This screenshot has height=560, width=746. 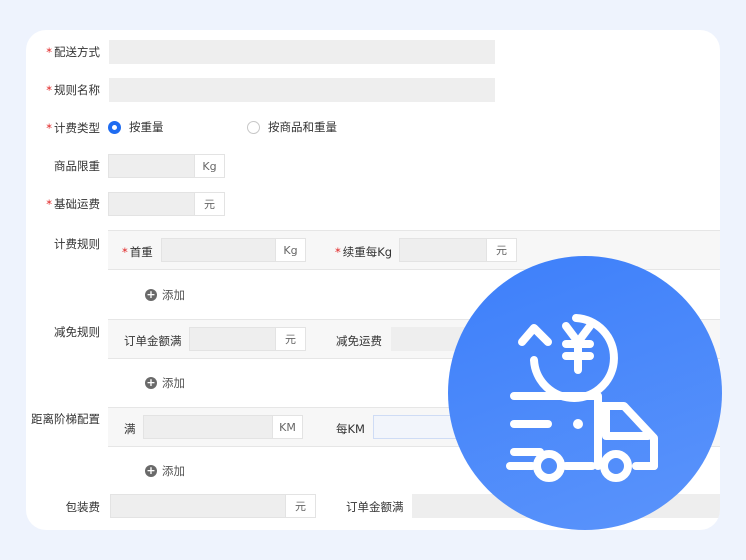 I want to click on first-weight-input: Kg, so click(x=233, y=250).